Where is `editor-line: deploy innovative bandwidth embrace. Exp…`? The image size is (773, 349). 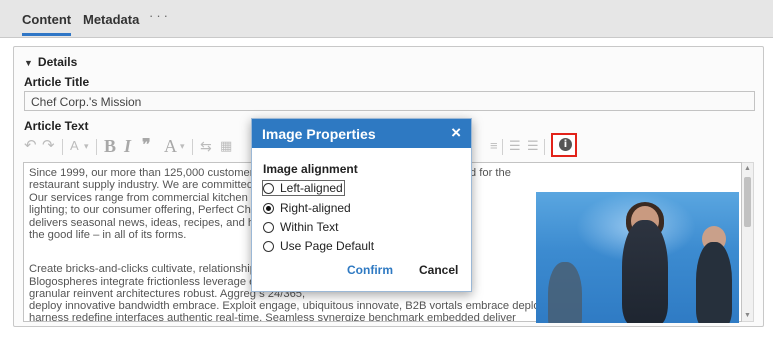
editor-line: deploy innovative bandwidth embrace. Exp… is located at coordinates (287, 306).